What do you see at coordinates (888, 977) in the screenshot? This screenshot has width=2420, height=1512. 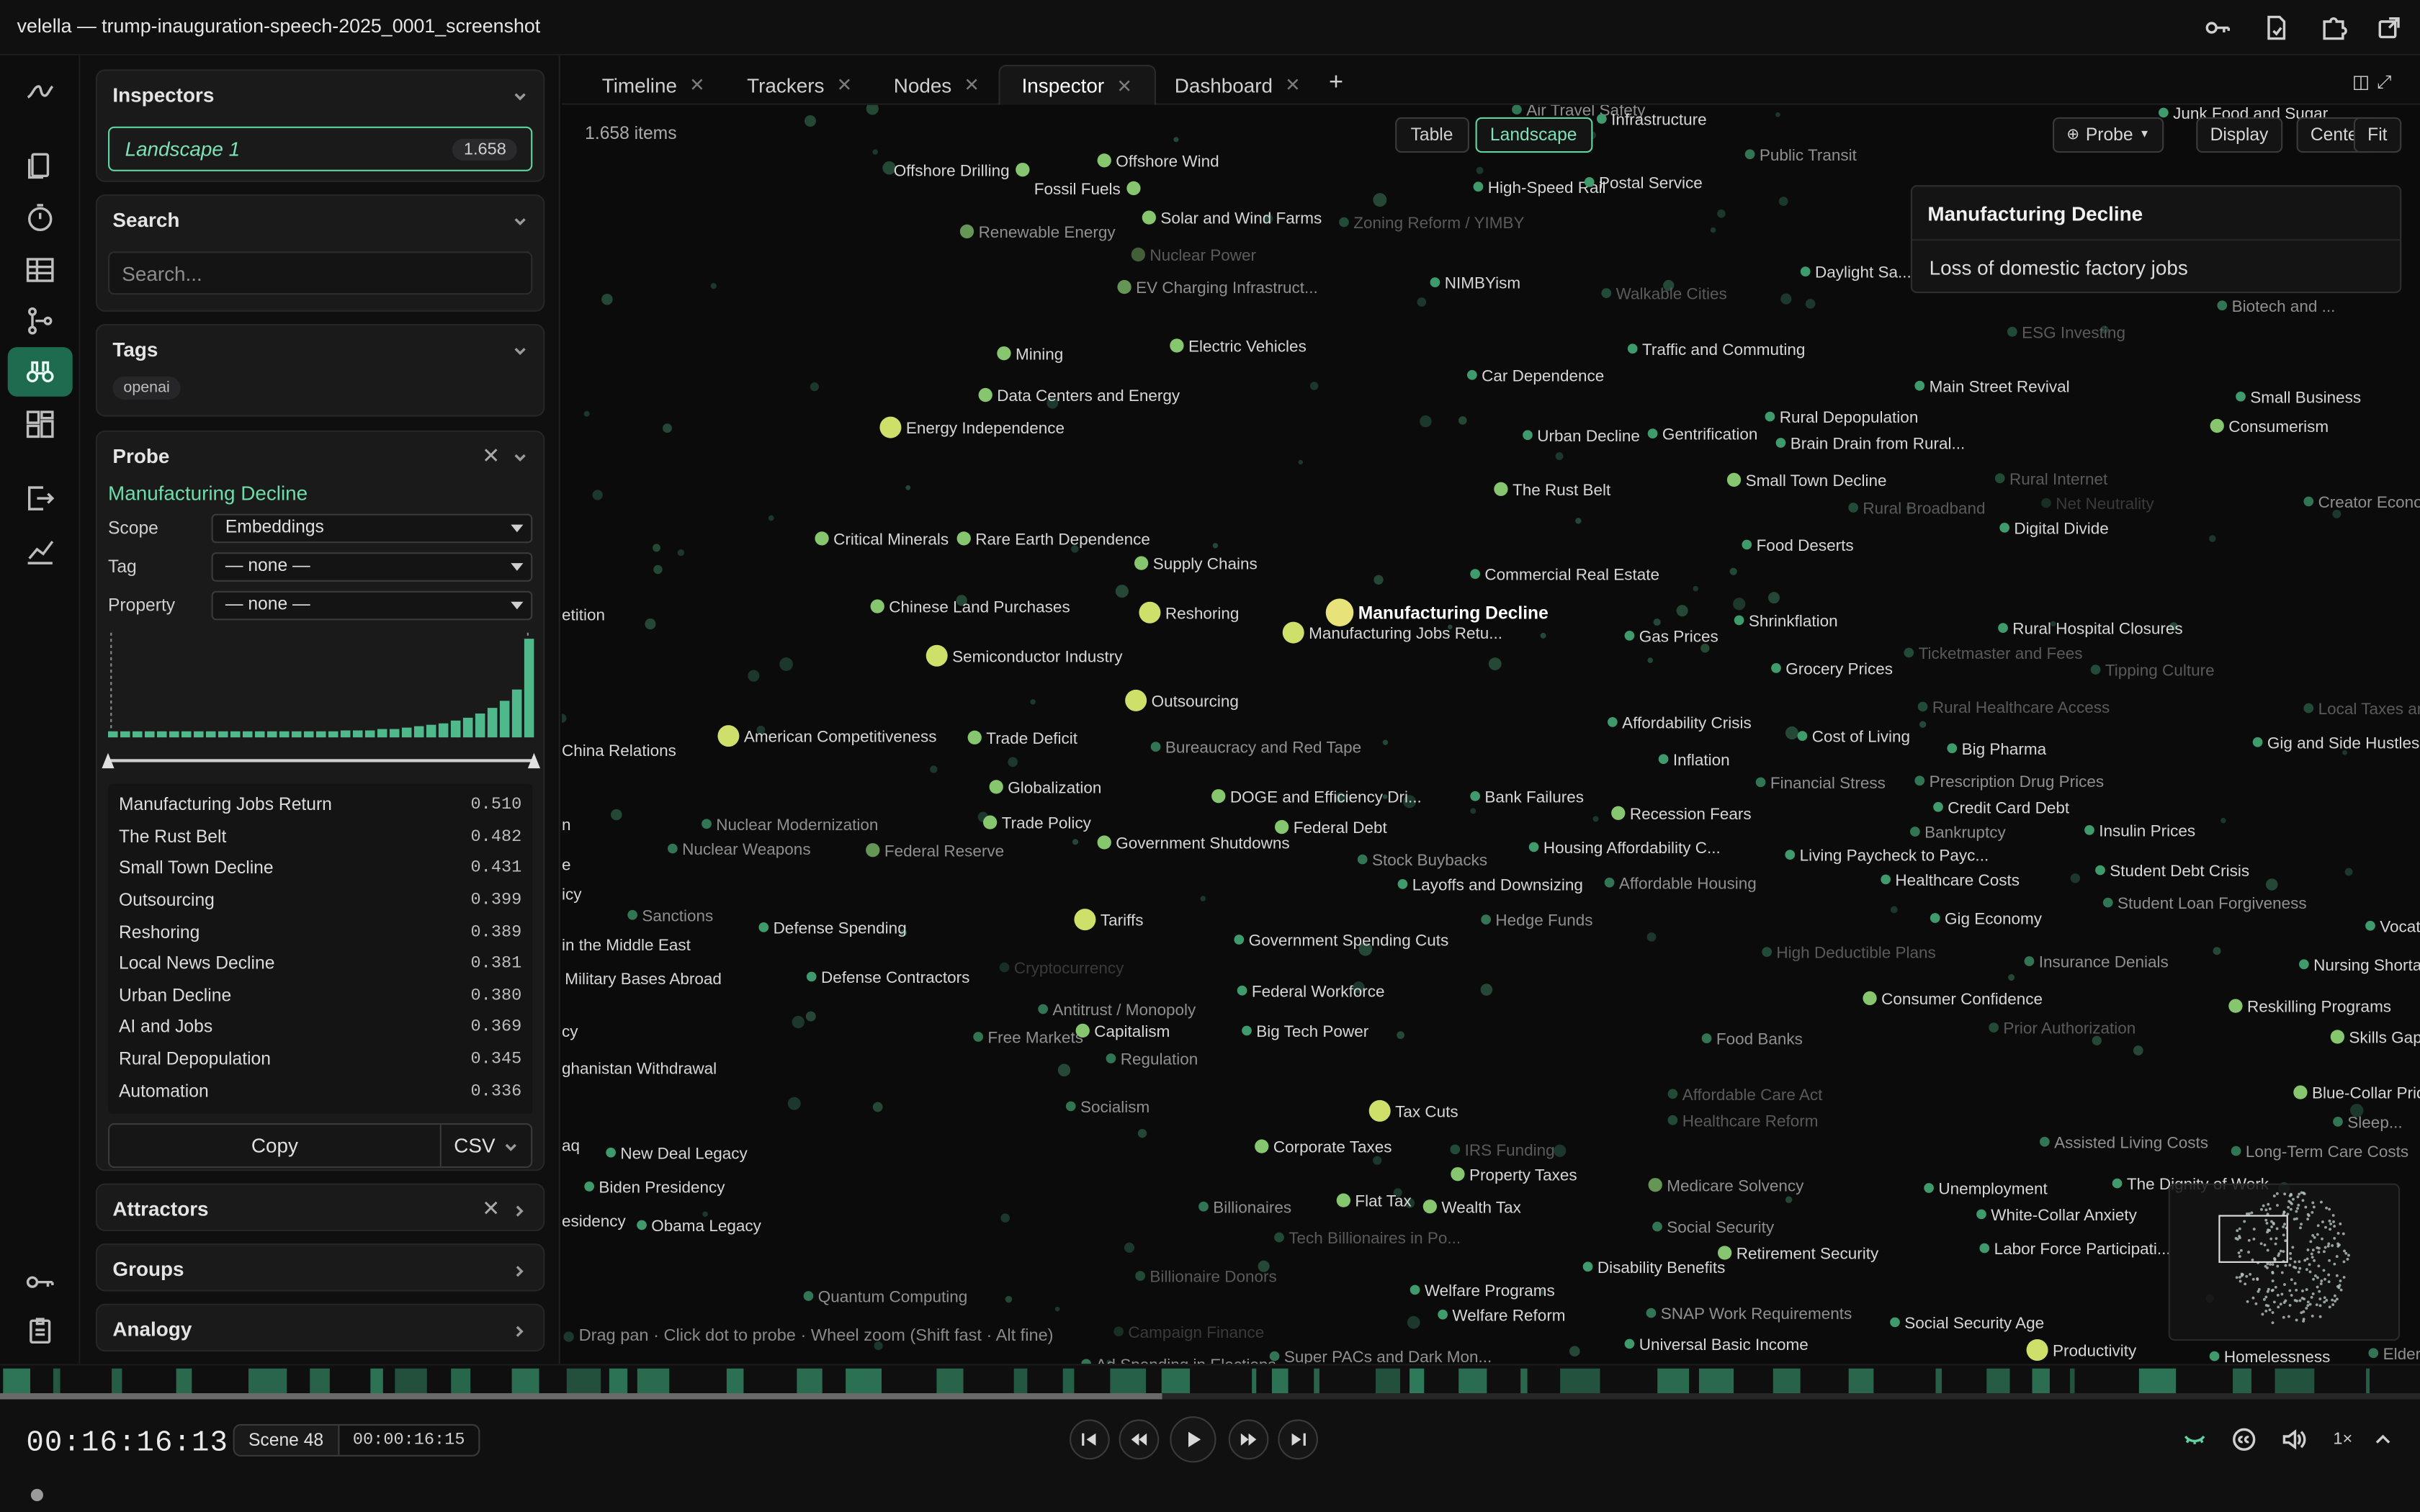 I see `landscape-node: Defense Contractors` at bounding box center [888, 977].